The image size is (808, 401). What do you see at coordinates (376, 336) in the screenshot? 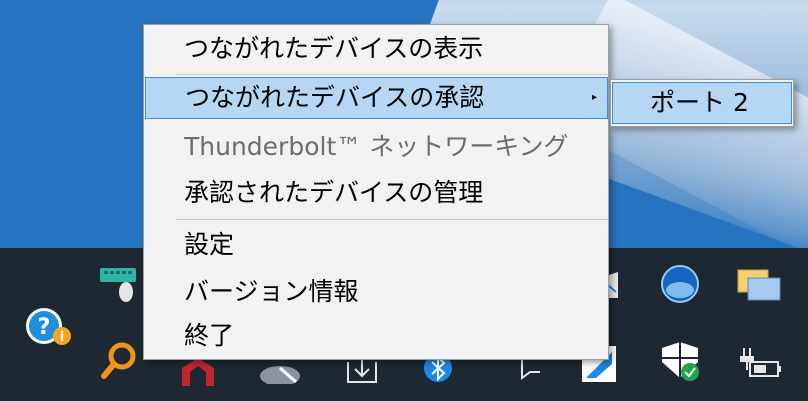
I see `menu-item-exit: 終了` at bounding box center [376, 336].